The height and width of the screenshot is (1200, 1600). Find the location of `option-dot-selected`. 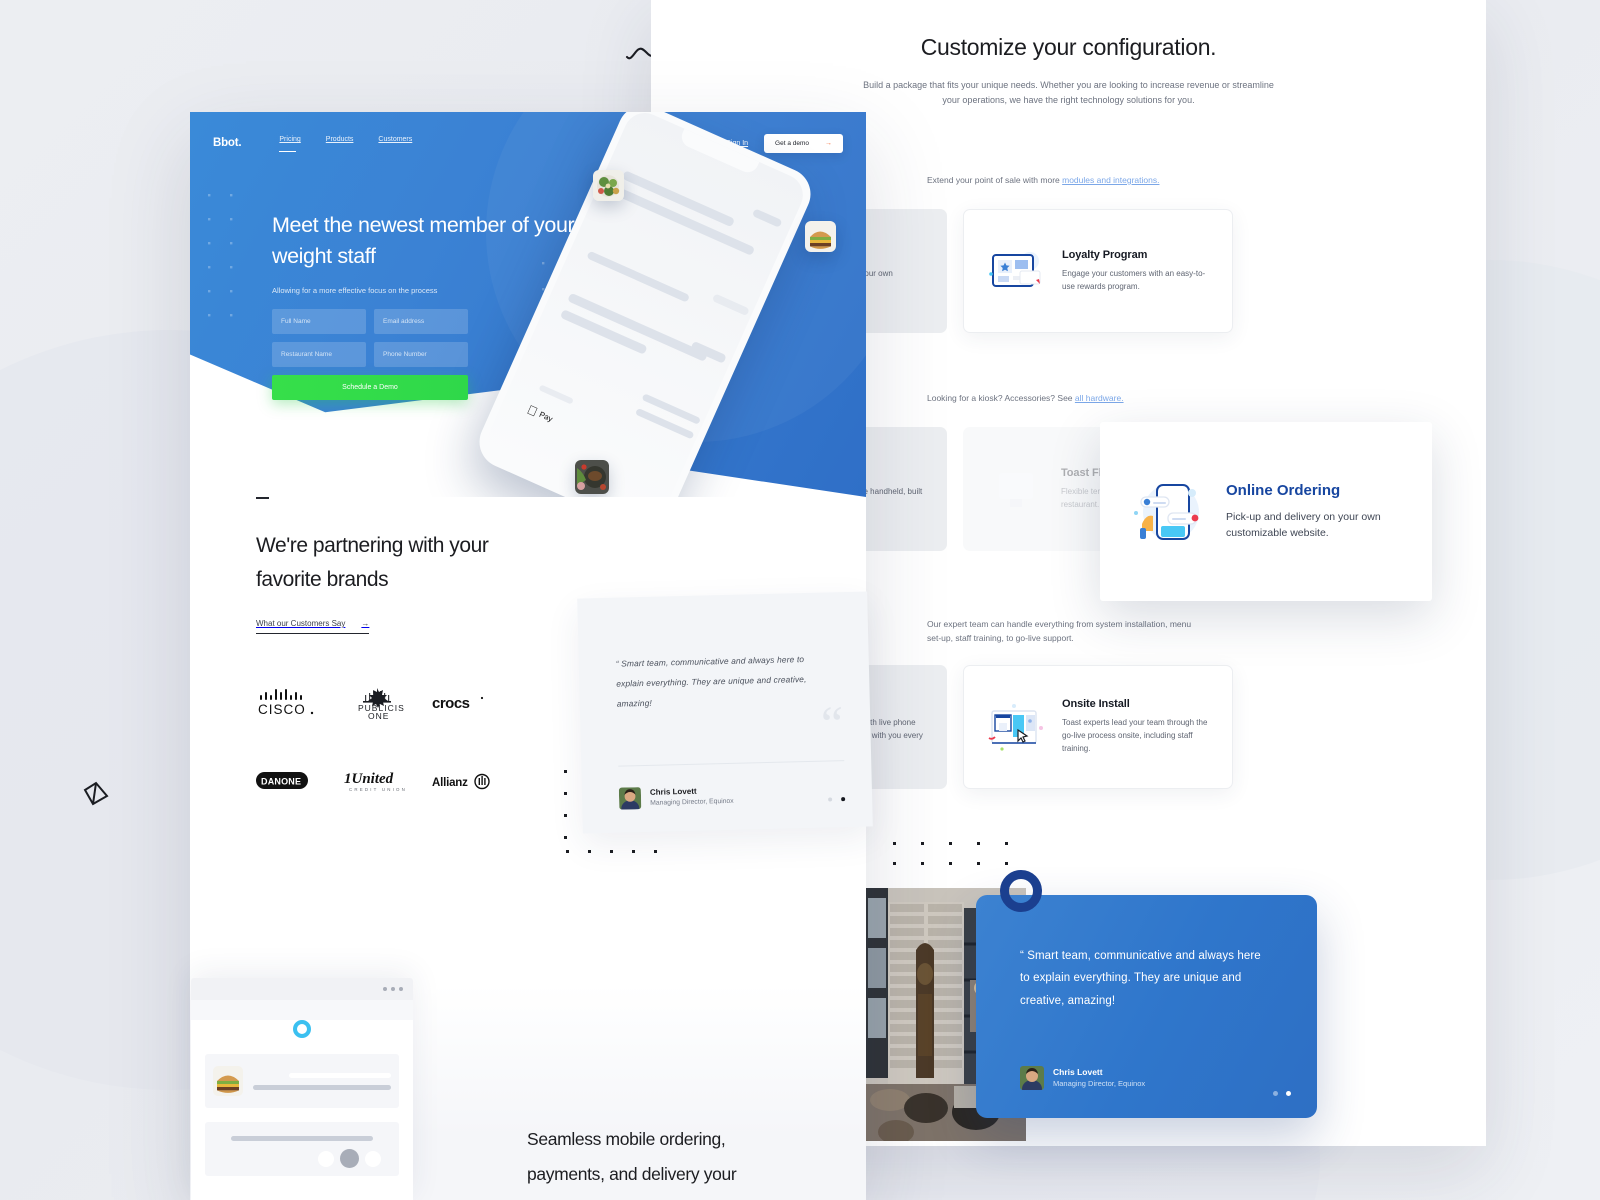

option-dot-selected is located at coordinates (349, 1158).